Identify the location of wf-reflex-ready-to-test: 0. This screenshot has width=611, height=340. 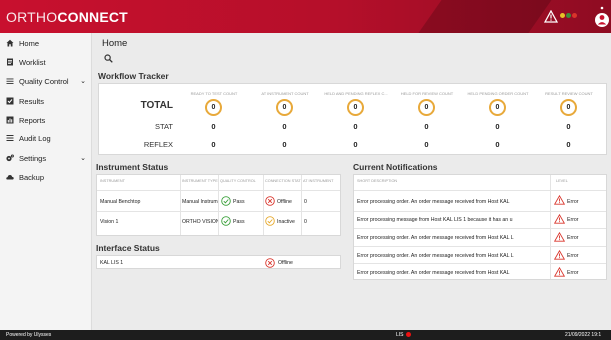
(213, 144).